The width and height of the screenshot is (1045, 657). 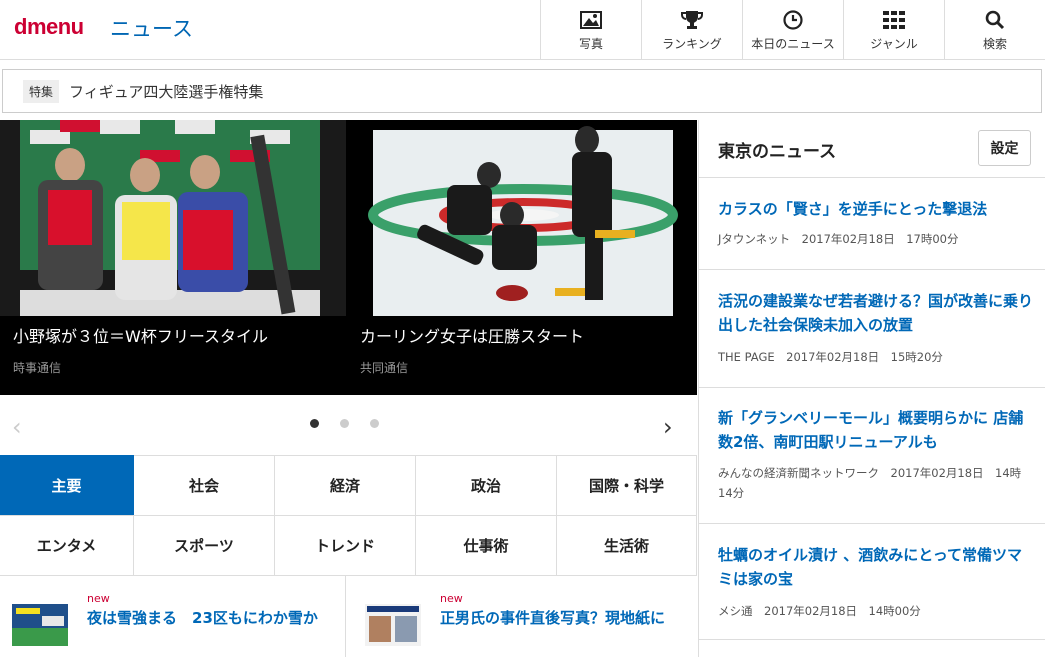 What do you see at coordinates (830, 357) in the screenshot?
I see `sidebar-news-meta: THE PAGE 2017年02月18日 15時20分` at bounding box center [830, 357].